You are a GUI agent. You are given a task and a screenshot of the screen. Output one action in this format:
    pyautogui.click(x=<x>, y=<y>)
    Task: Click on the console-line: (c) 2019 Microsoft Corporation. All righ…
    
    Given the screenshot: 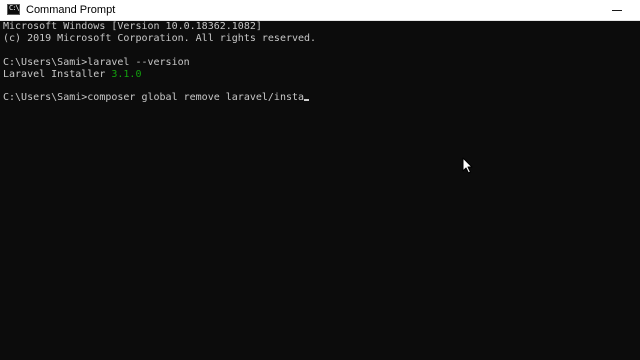 What is the action you would take?
    pyautogui.click(x=160, y=38)
    